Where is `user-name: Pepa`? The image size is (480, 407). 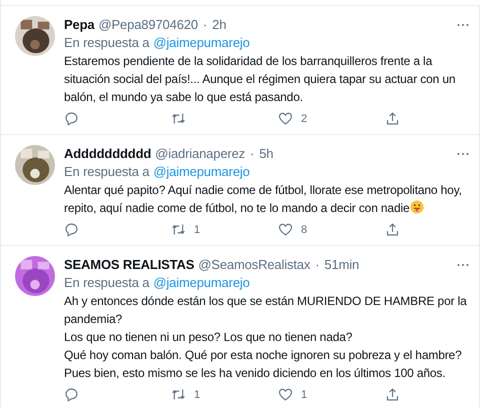
user-name: Pepa is located at coordinates (79, 25).